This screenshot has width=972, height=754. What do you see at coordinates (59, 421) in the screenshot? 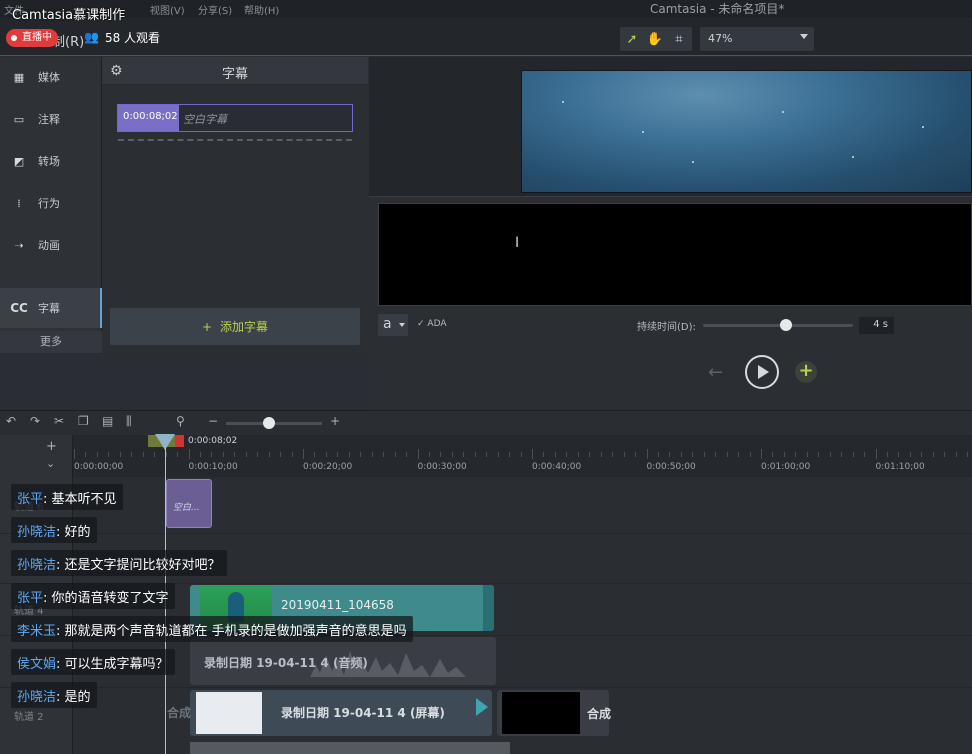
I see `cut-icon: ✂` at bounding box center [59, 421].